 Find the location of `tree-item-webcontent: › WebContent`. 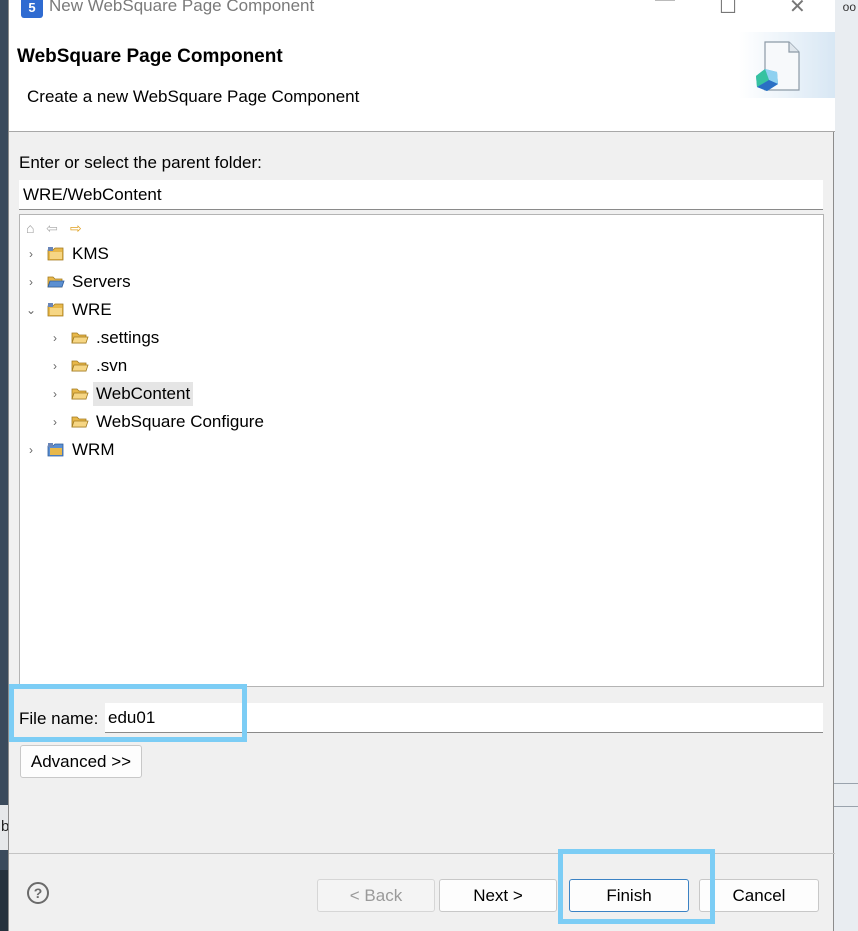

tree-item-webcontent: › WebContent is located at coordinates (121, 394).